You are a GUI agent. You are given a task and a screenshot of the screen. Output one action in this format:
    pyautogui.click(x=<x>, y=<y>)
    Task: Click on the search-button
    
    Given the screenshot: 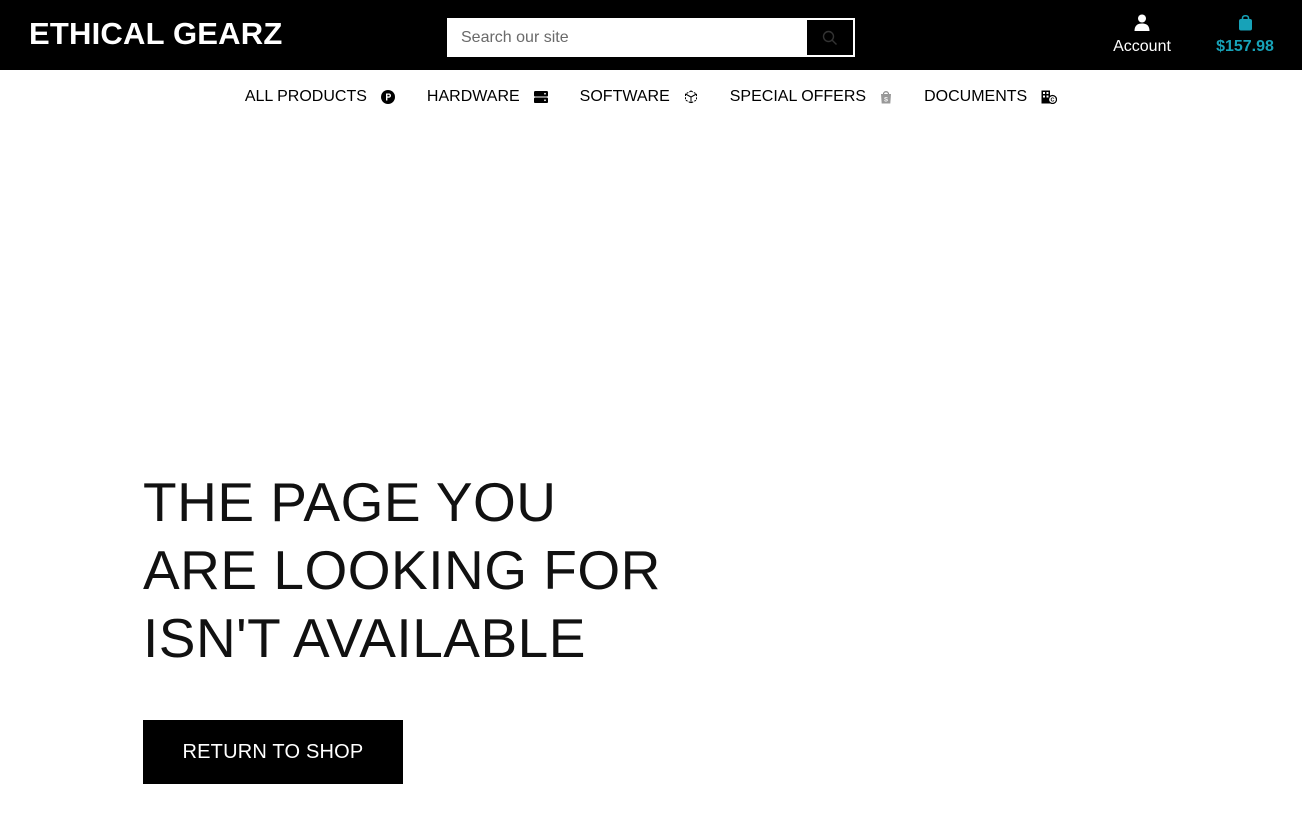 What is the action you would take?
    pyautogui.click(x=830, y=37)
    